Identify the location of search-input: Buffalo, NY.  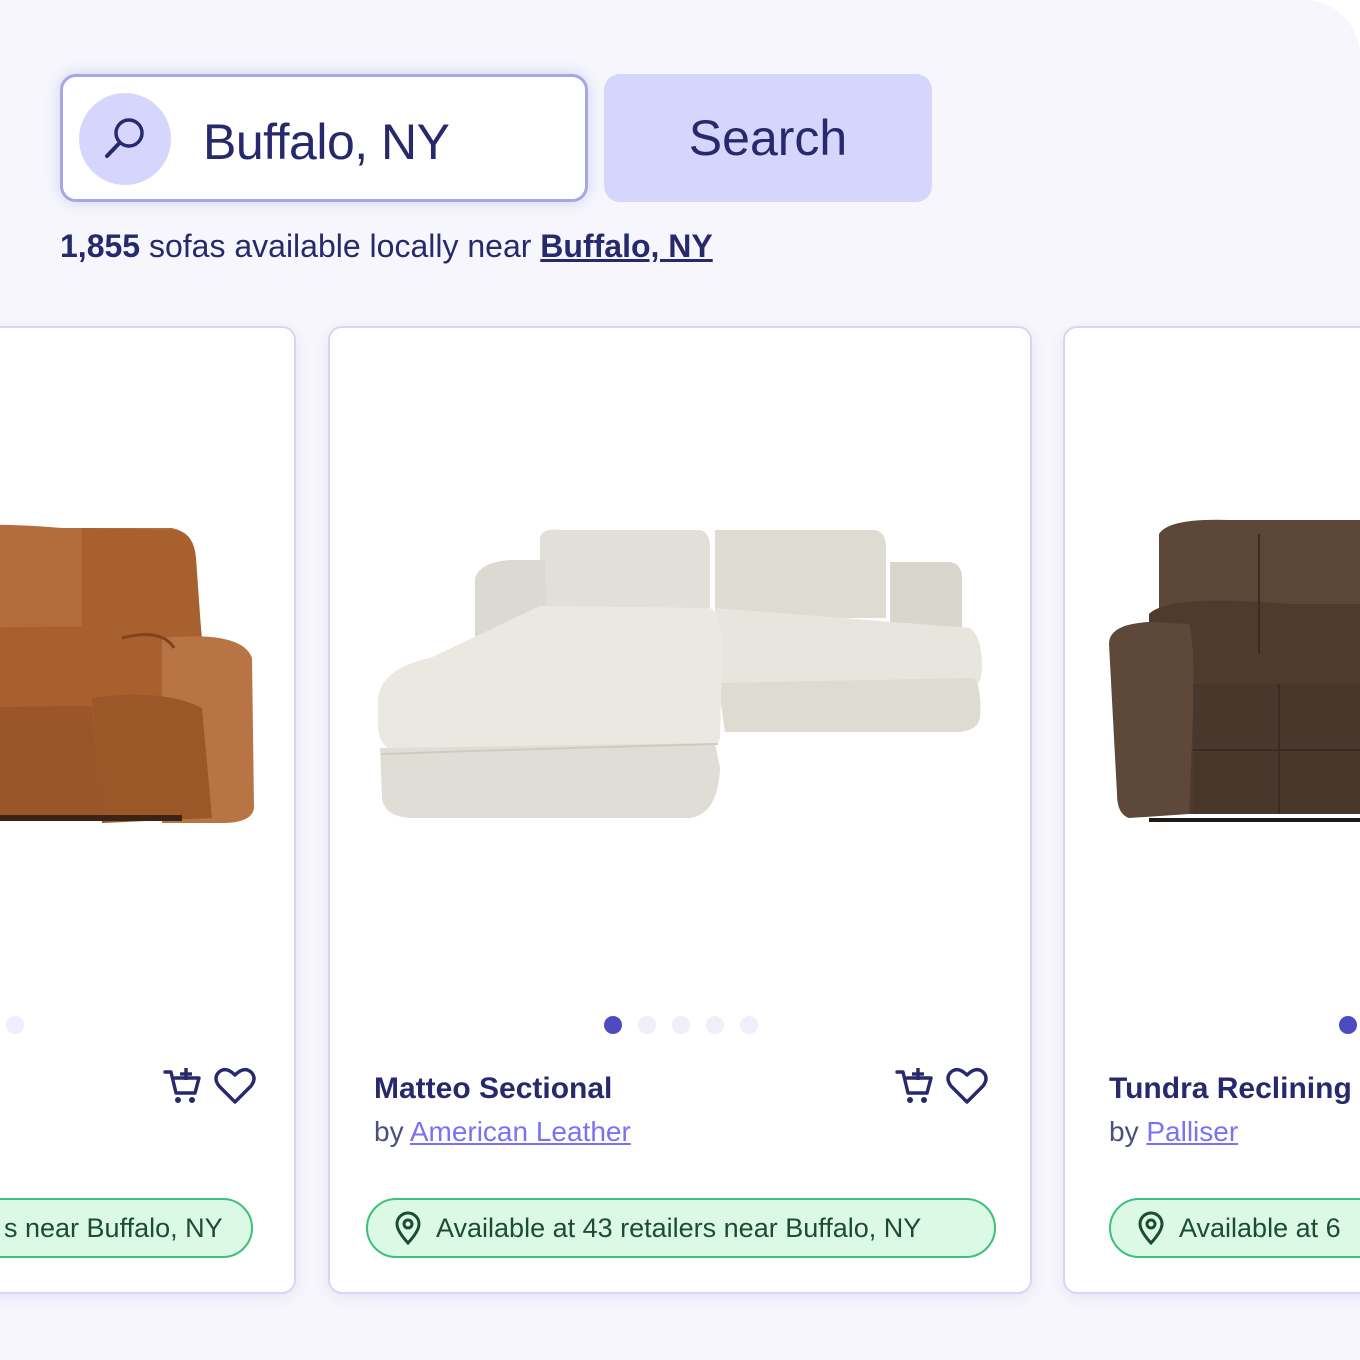
(326, 142).